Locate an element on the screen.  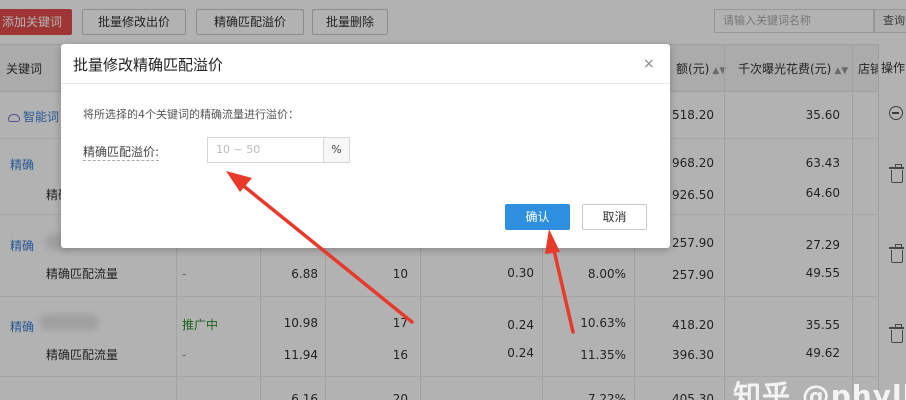
arrow-to-confirm is located at coordinates (560, 281).